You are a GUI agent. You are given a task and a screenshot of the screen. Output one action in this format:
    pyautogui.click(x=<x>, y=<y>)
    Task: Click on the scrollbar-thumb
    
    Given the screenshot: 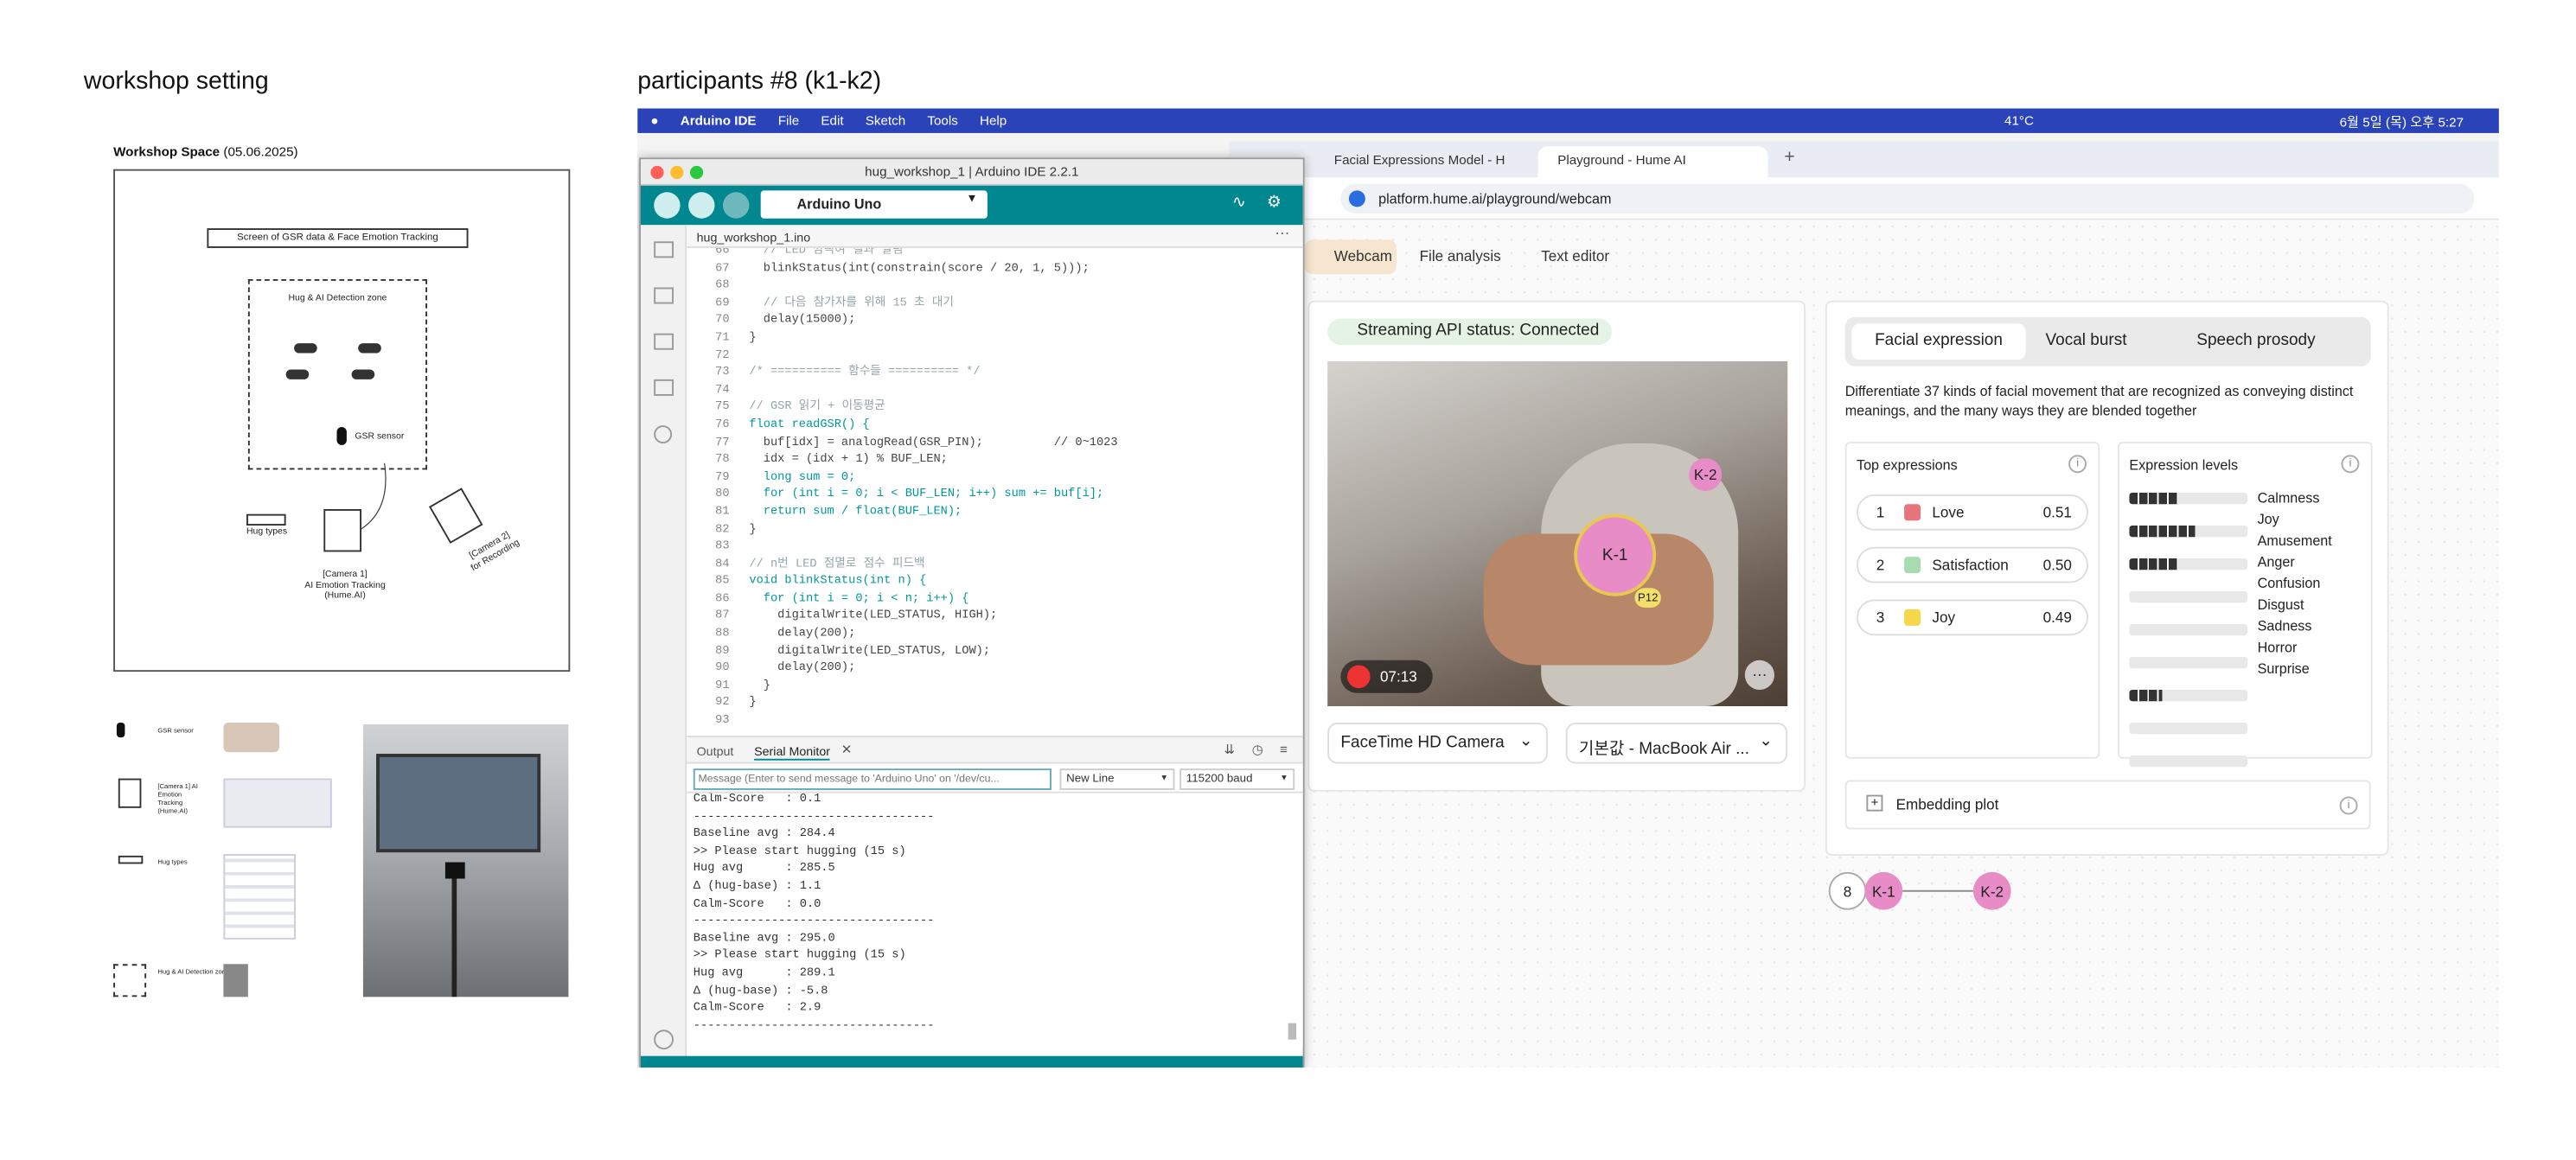 What is the action you would take?
    pyautogui.click(x=1293, y=1031)
    